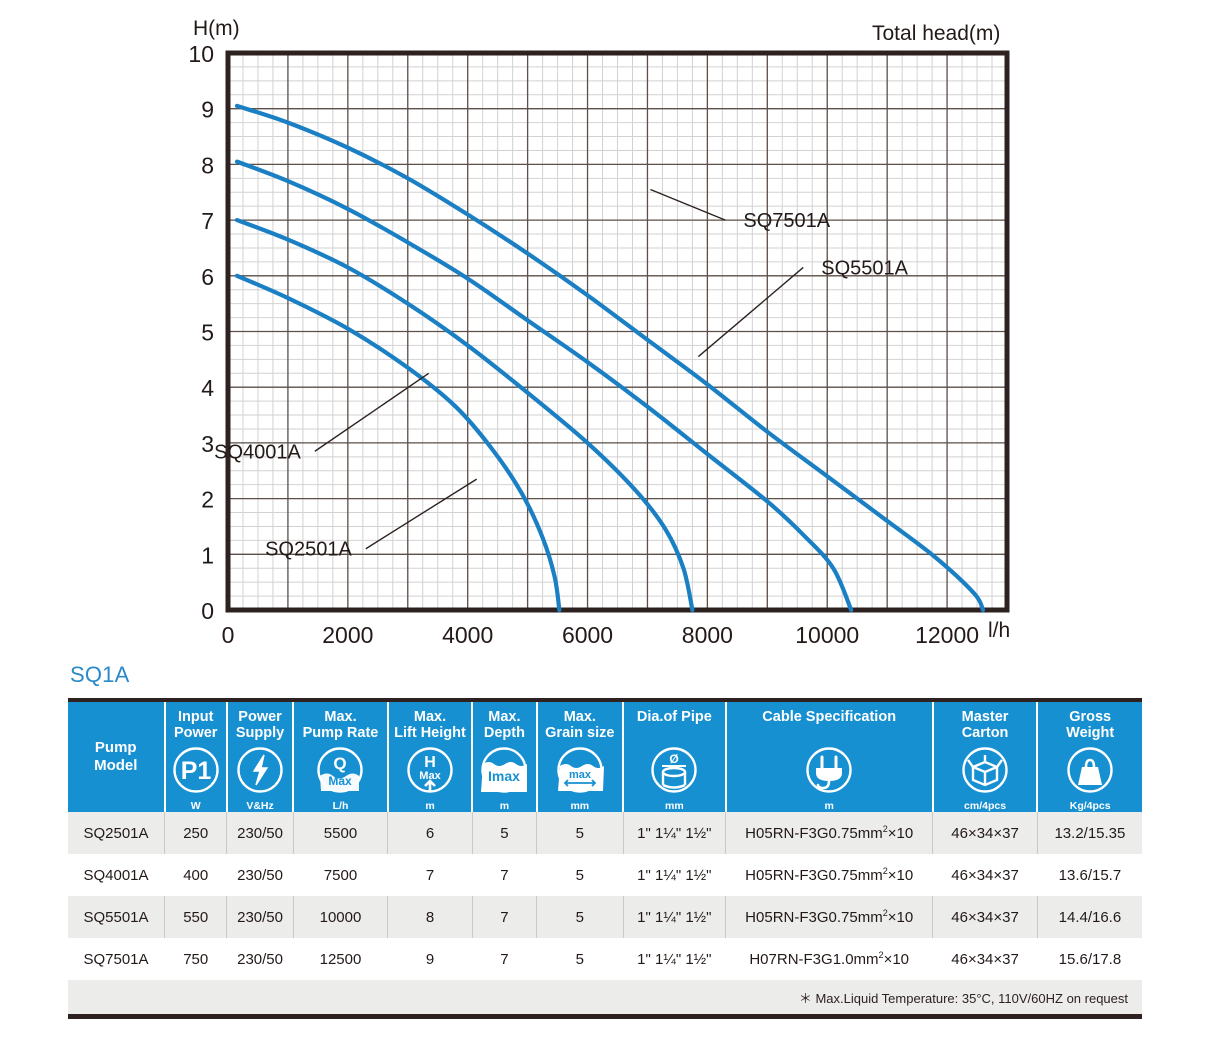  What do you see at coordinates (605, 1017) in the screenshot?
I see `table-bottom-rule` at bounding box center [605, 1017].